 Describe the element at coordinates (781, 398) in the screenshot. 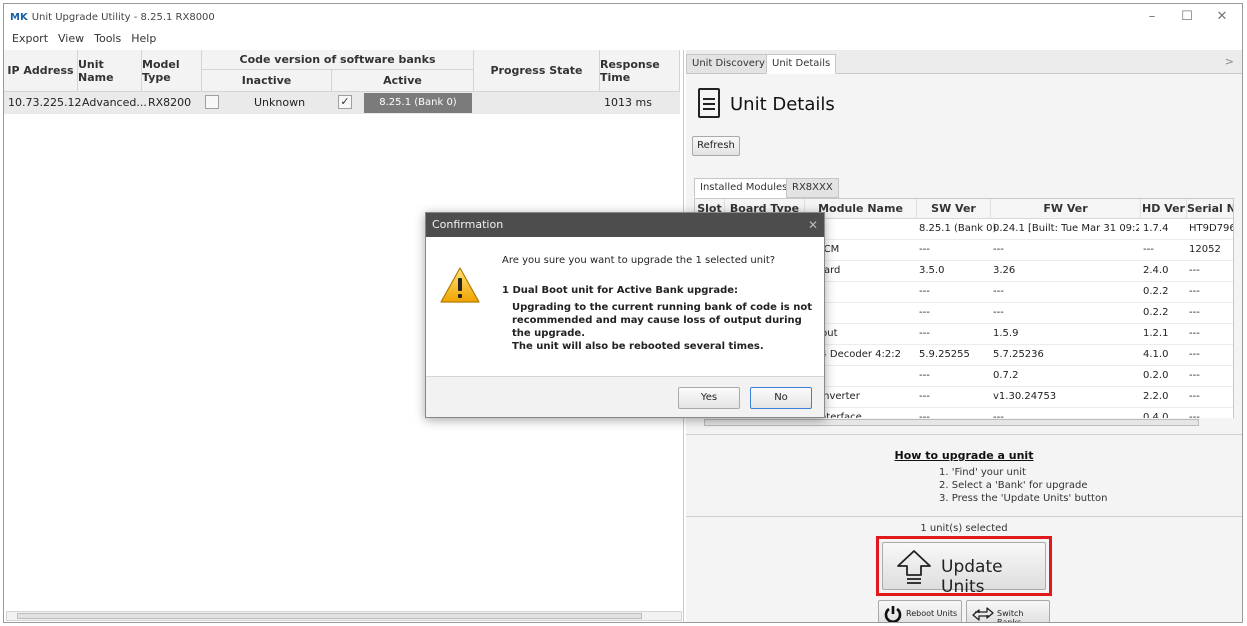

I see `no-button: No` at that location.